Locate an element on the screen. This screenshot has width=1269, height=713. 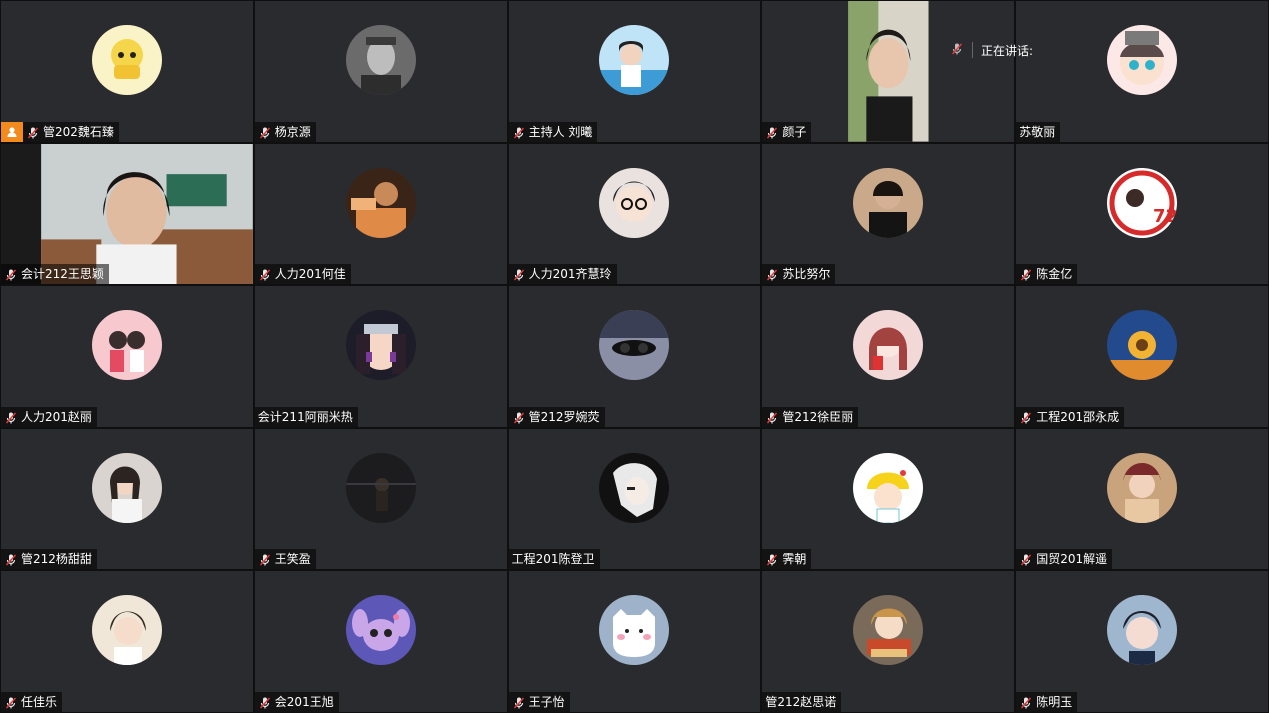
name-tag: 王笑盈 is located at coordinates (285, 559).